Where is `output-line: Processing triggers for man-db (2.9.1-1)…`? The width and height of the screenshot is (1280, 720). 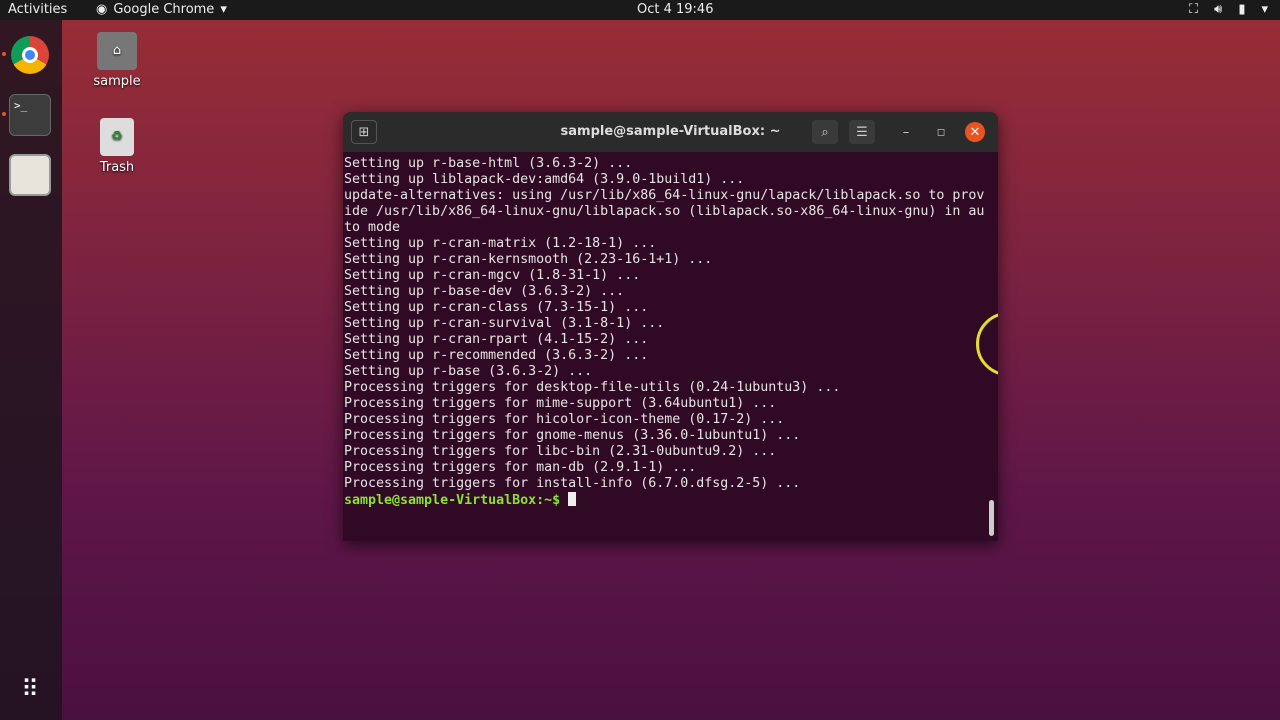 output-line: Processing triggers for man-db (2.9.1-1)… is located at coordinates (520, 467).